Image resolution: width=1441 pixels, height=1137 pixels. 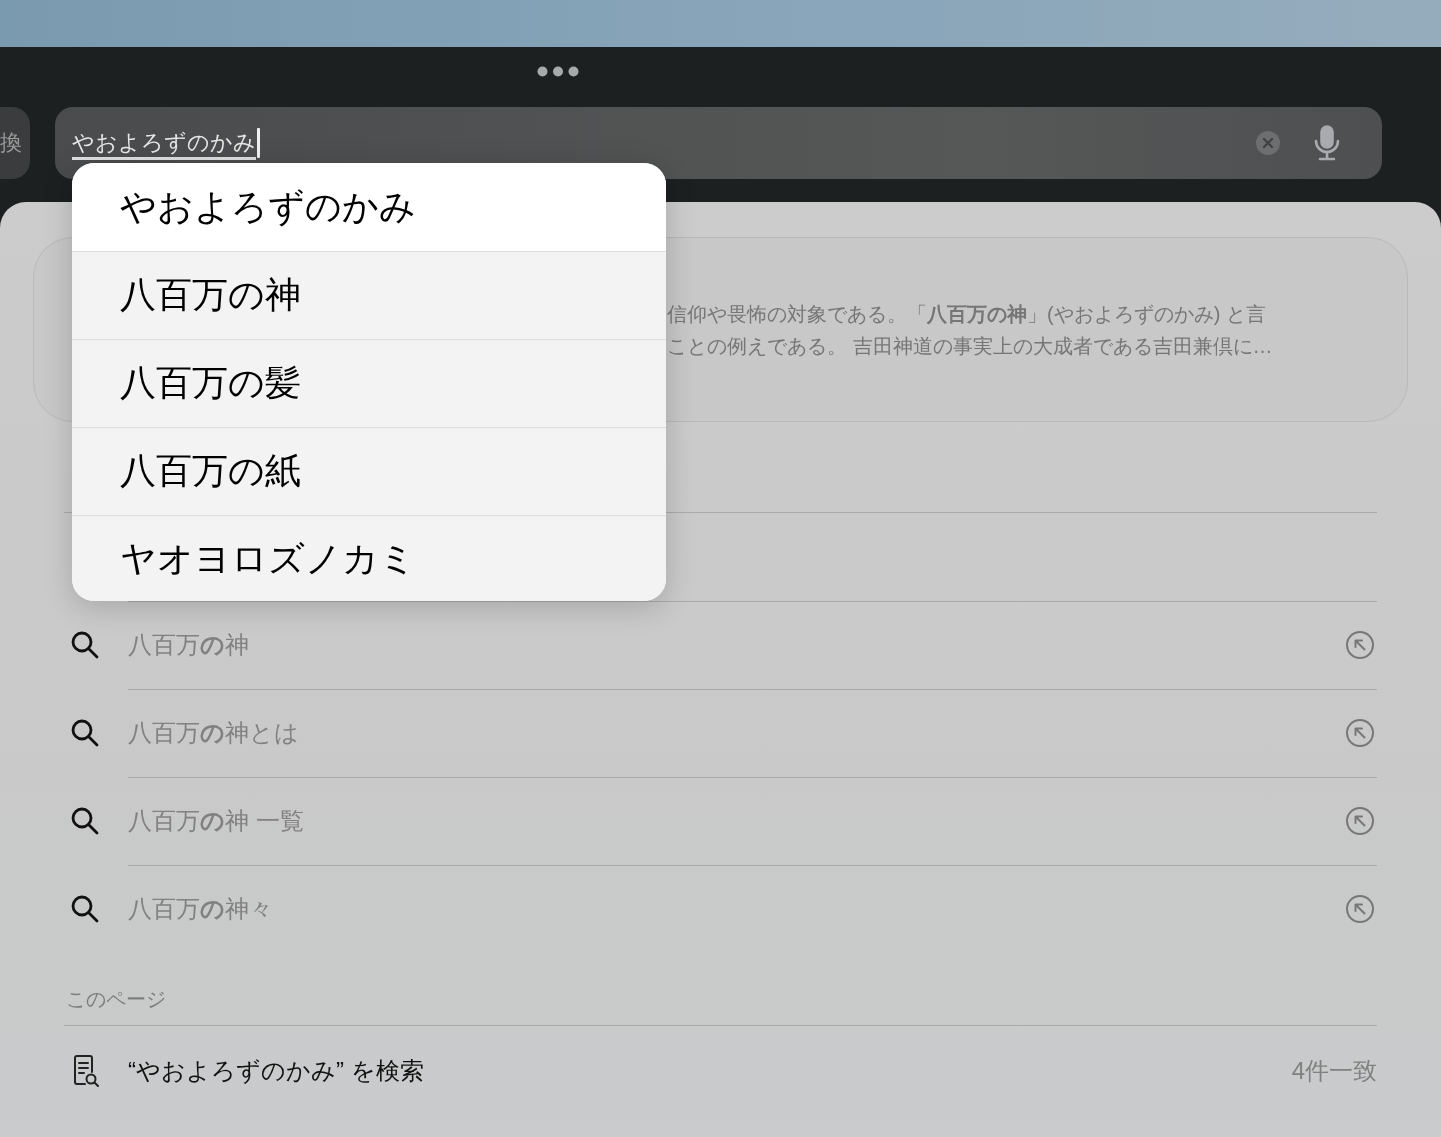 What do you see at coordinates (258, 143) in the screenshot?
I see `text-caret` at bounding box center [258, 143].